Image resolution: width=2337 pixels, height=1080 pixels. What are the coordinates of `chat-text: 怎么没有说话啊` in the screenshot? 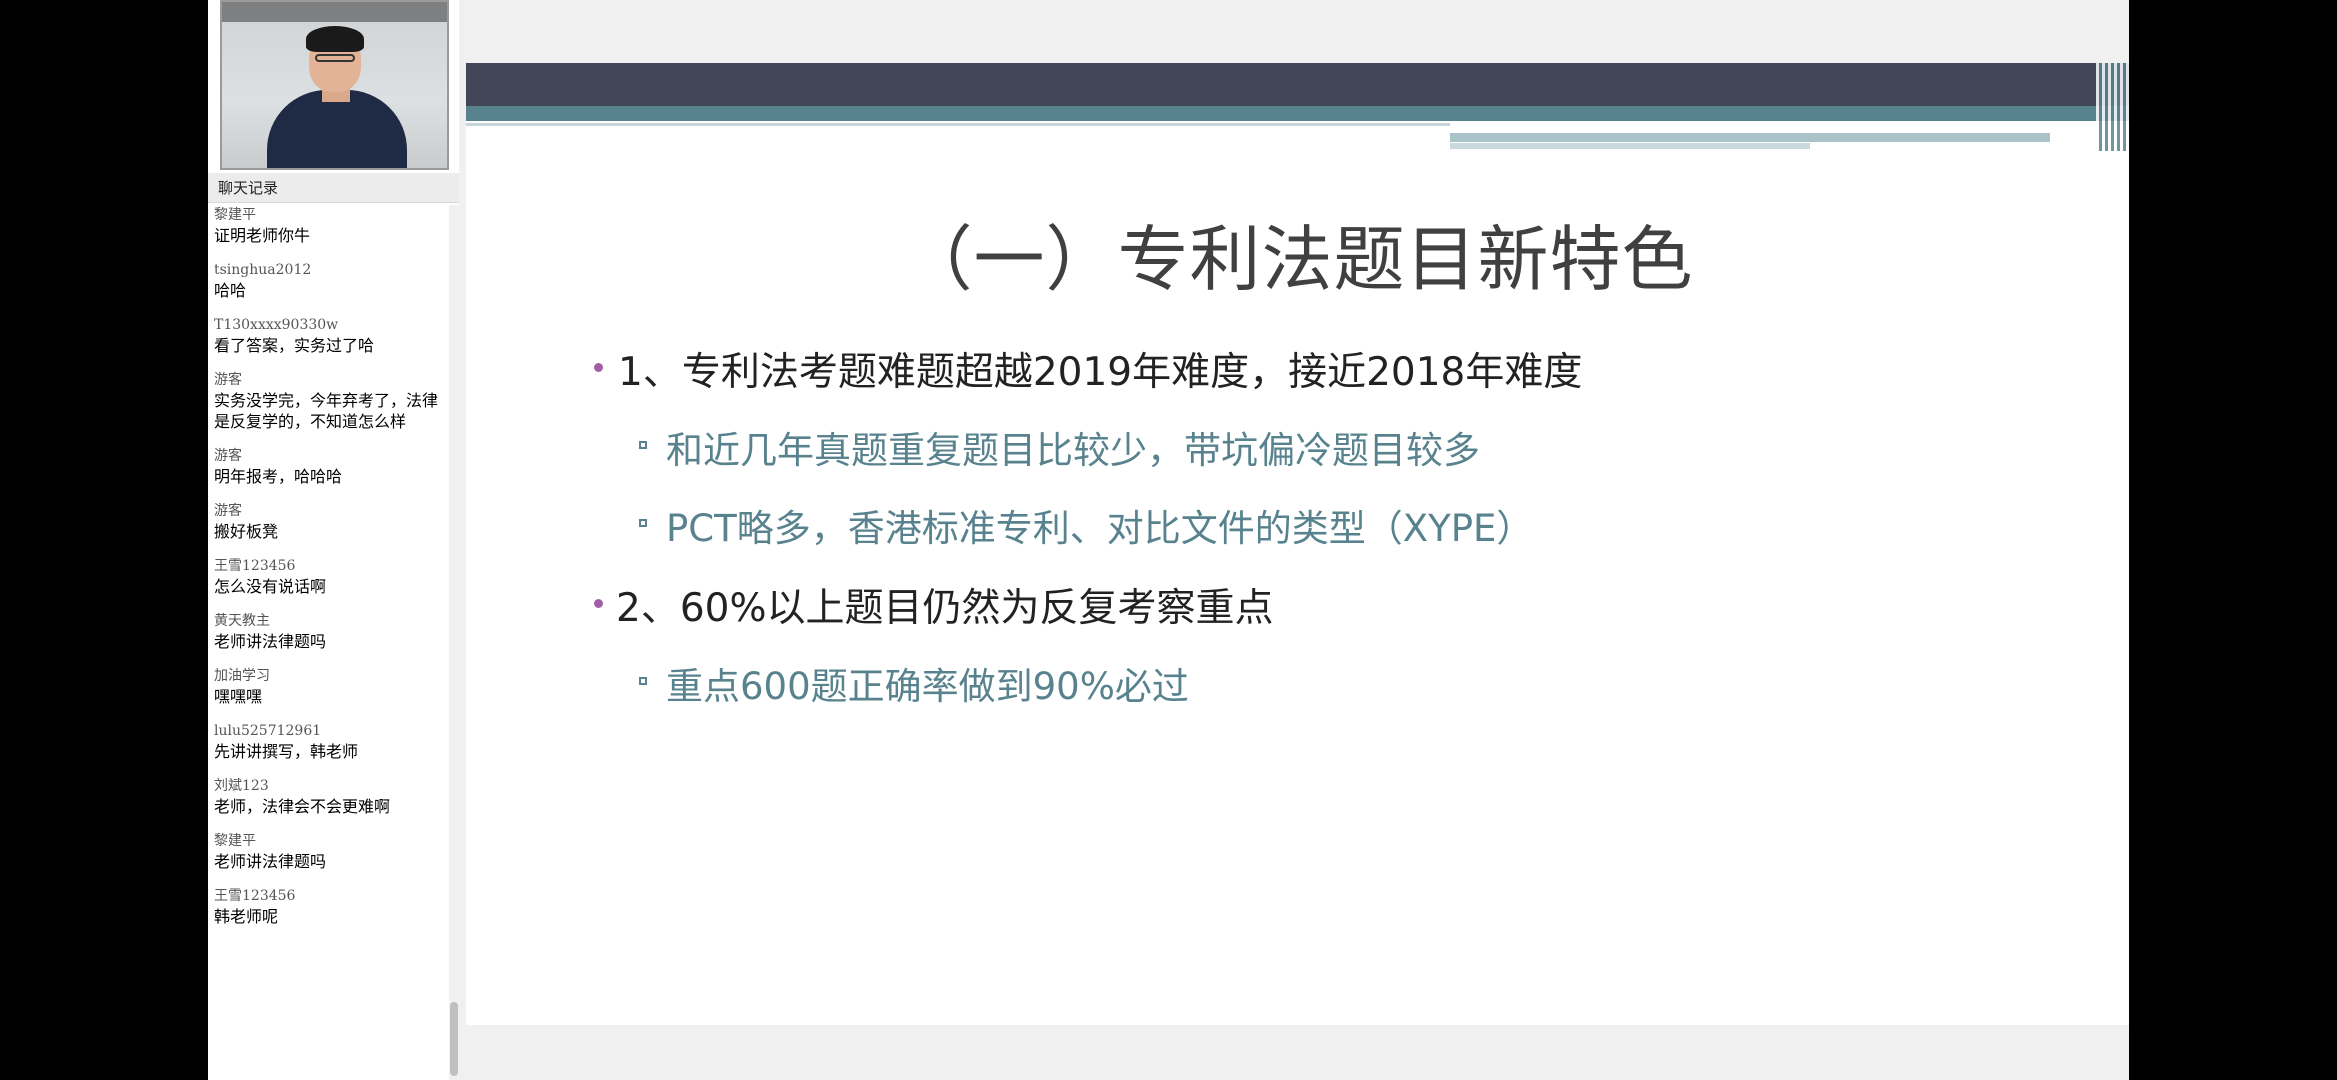 It's located at (270, 586).